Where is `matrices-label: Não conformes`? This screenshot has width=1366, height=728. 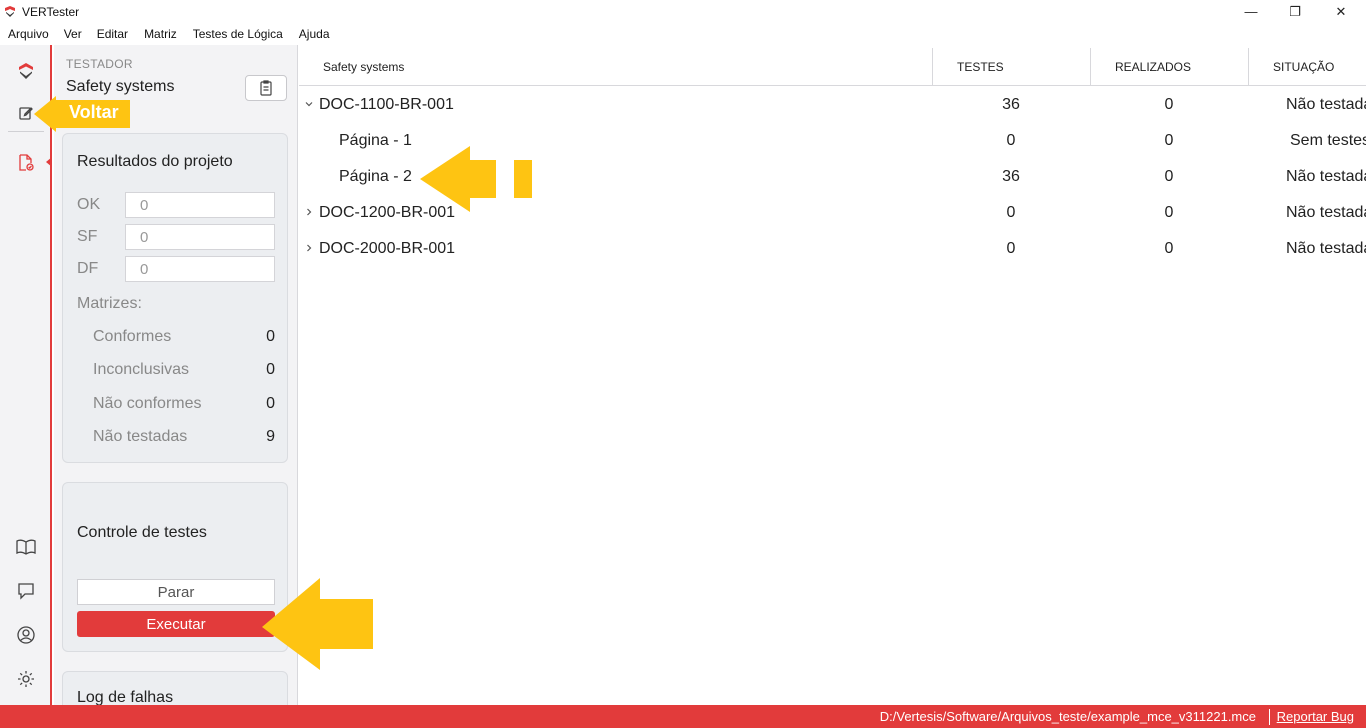 matrices-label: Não conformes is located at coordinates (147, 403).